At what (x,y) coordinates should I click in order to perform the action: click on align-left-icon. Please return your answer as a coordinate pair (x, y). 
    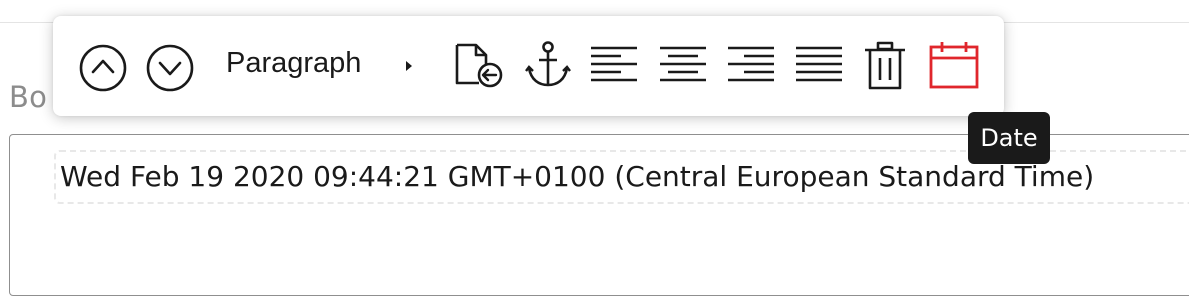
    Looking at the image, I should click on (614, 64).